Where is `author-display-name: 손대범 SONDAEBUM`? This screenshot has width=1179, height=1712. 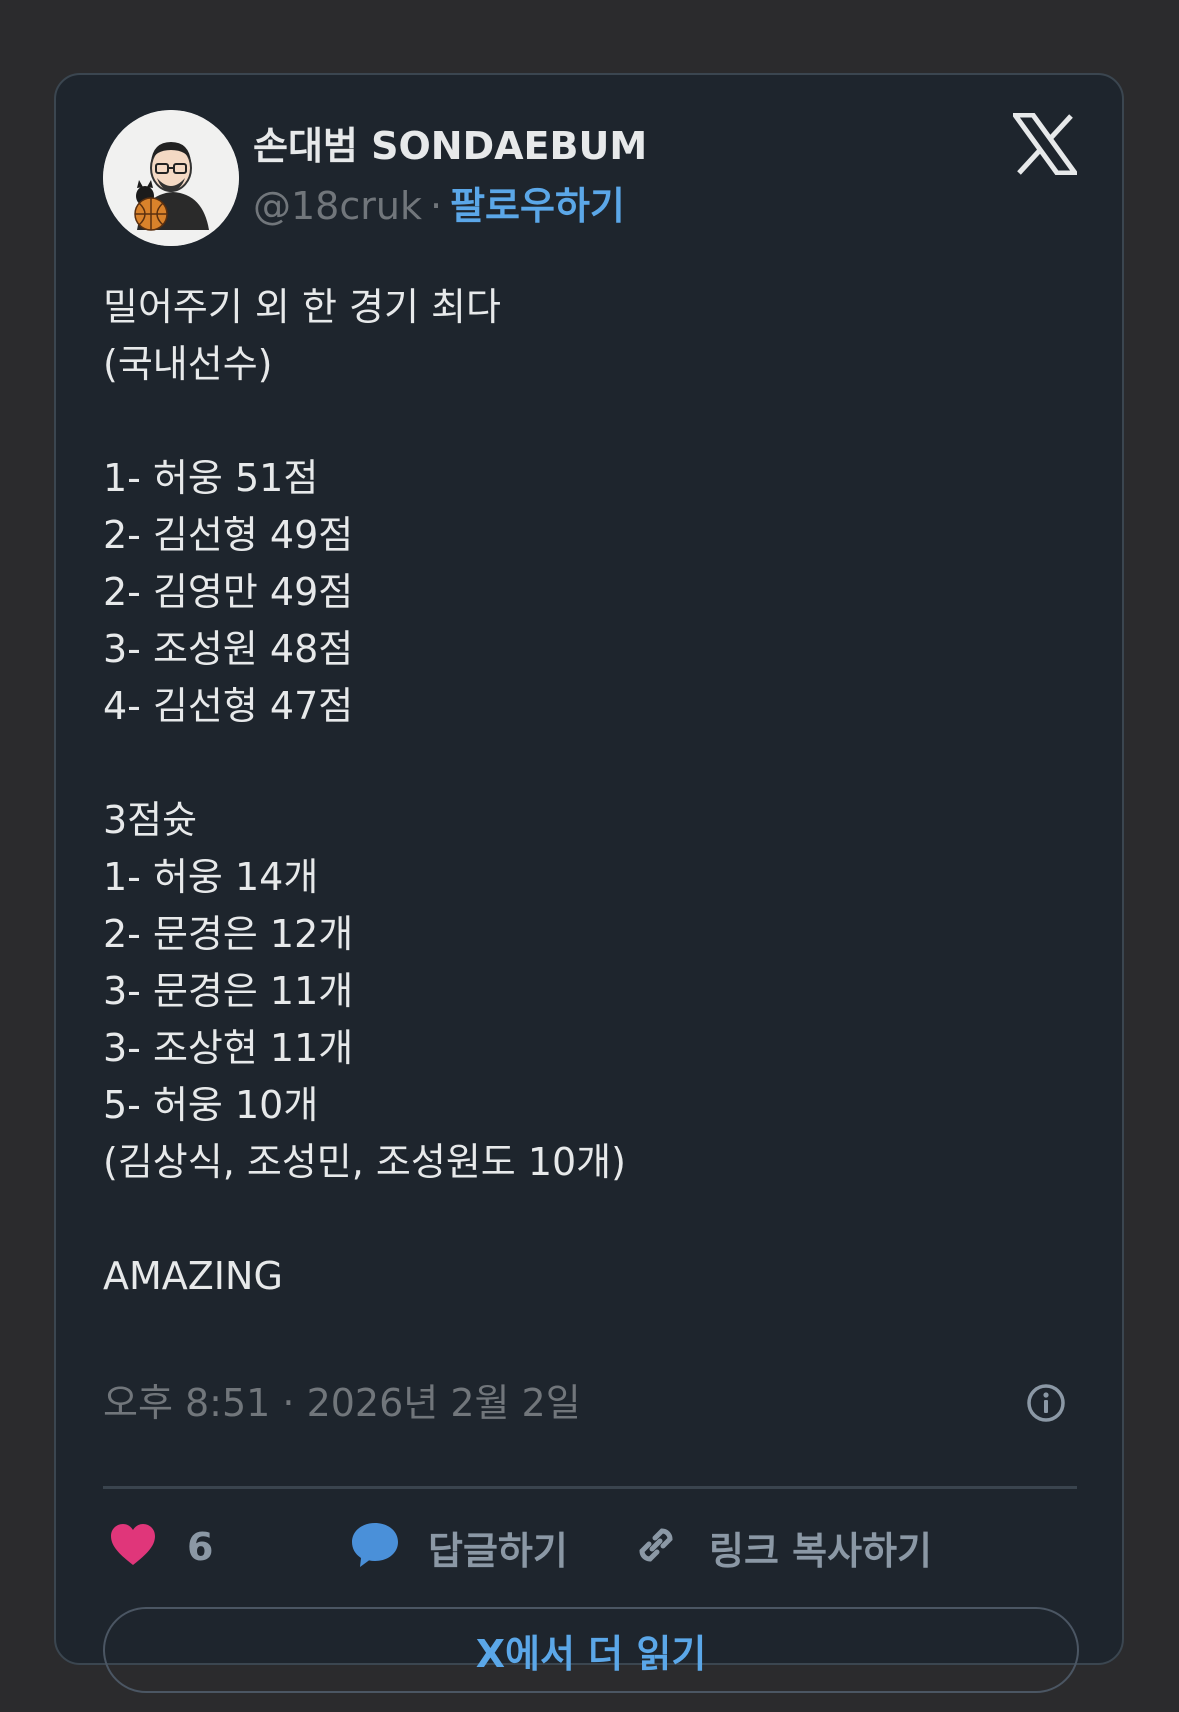 author-display-name: 손대범 SONDAEBUM is located at coordinates (450, 146).